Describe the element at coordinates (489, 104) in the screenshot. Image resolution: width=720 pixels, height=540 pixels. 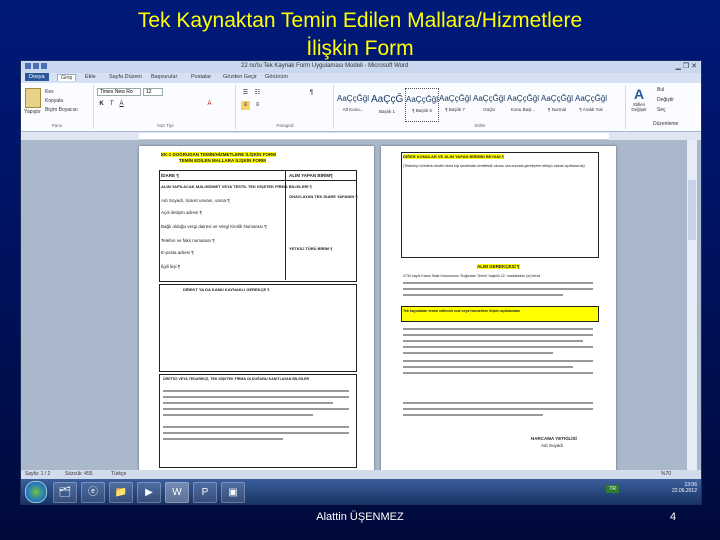
I see `style-strong: AaÇçĞğl Güçlü` at that location.